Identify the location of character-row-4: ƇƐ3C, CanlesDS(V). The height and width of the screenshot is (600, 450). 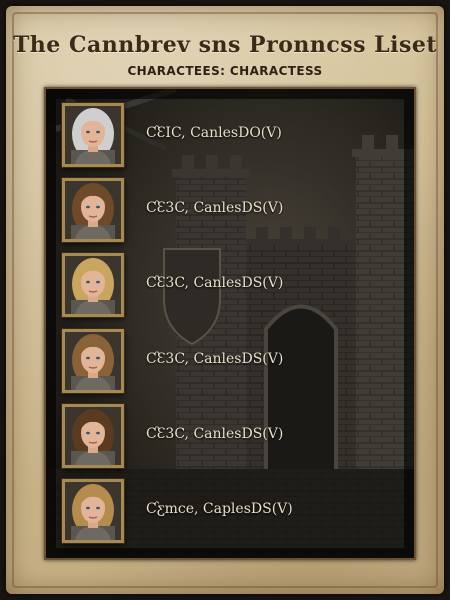
(230, 358).